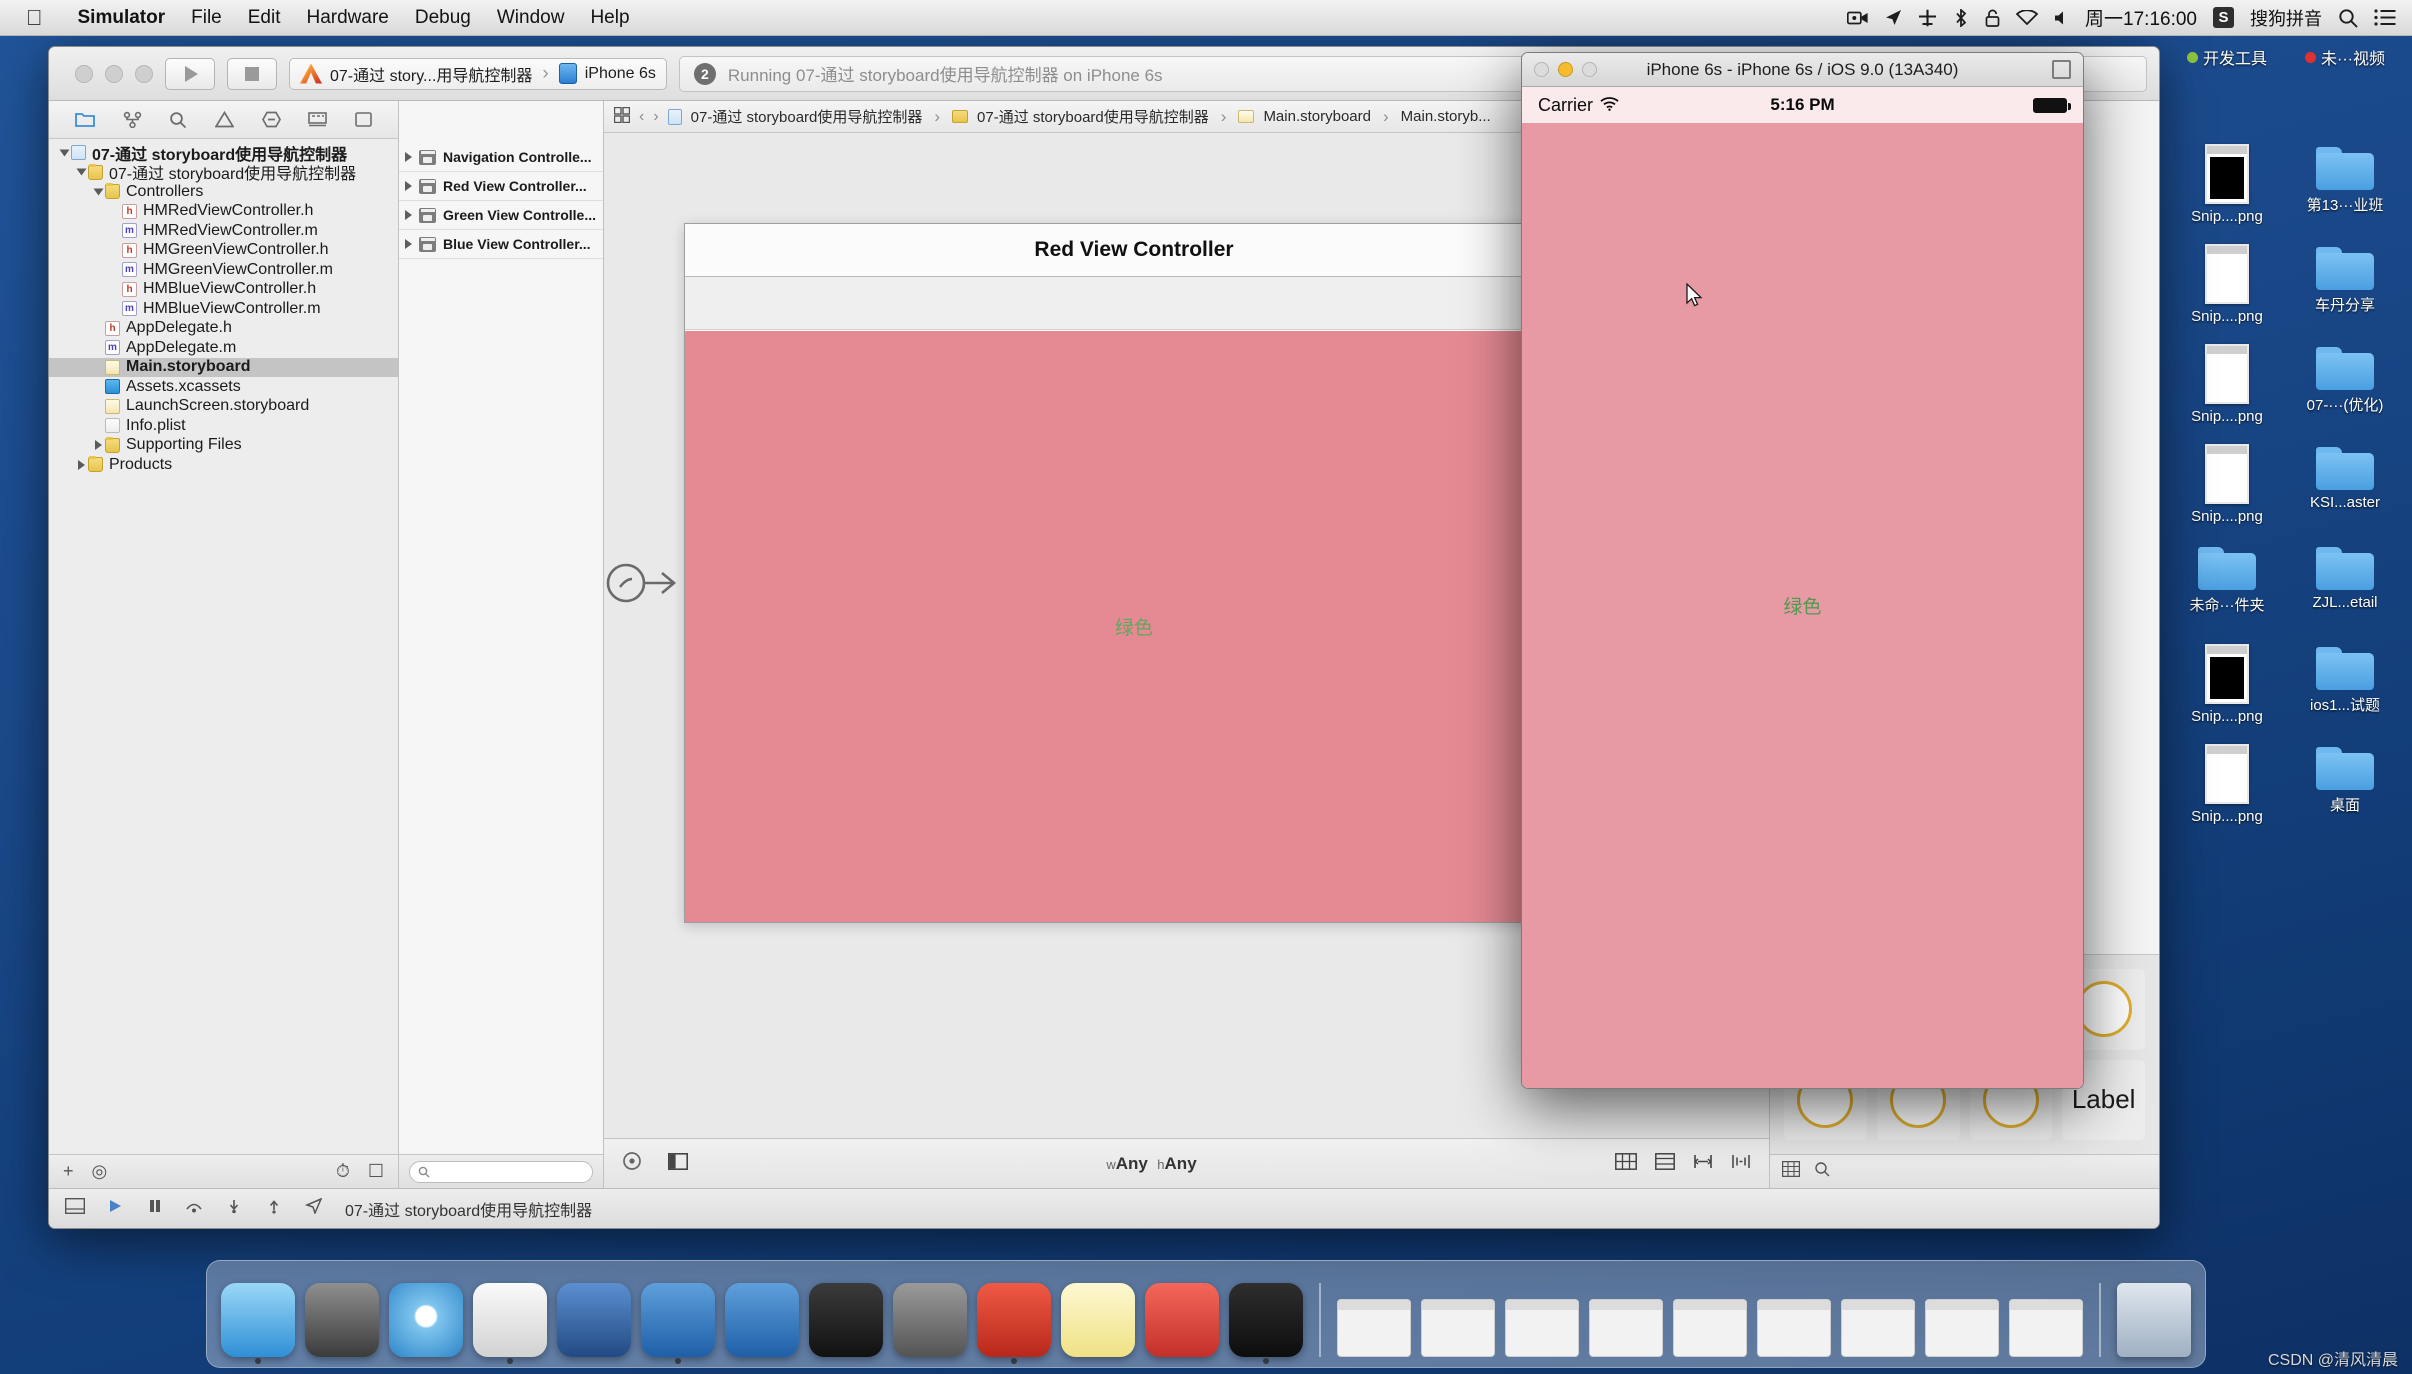 The image size is (2412, 1374). Describe the element at coordinates (2227, 594) in the screenshot. I see `desktop-icon: 未命···件夹` at that location.